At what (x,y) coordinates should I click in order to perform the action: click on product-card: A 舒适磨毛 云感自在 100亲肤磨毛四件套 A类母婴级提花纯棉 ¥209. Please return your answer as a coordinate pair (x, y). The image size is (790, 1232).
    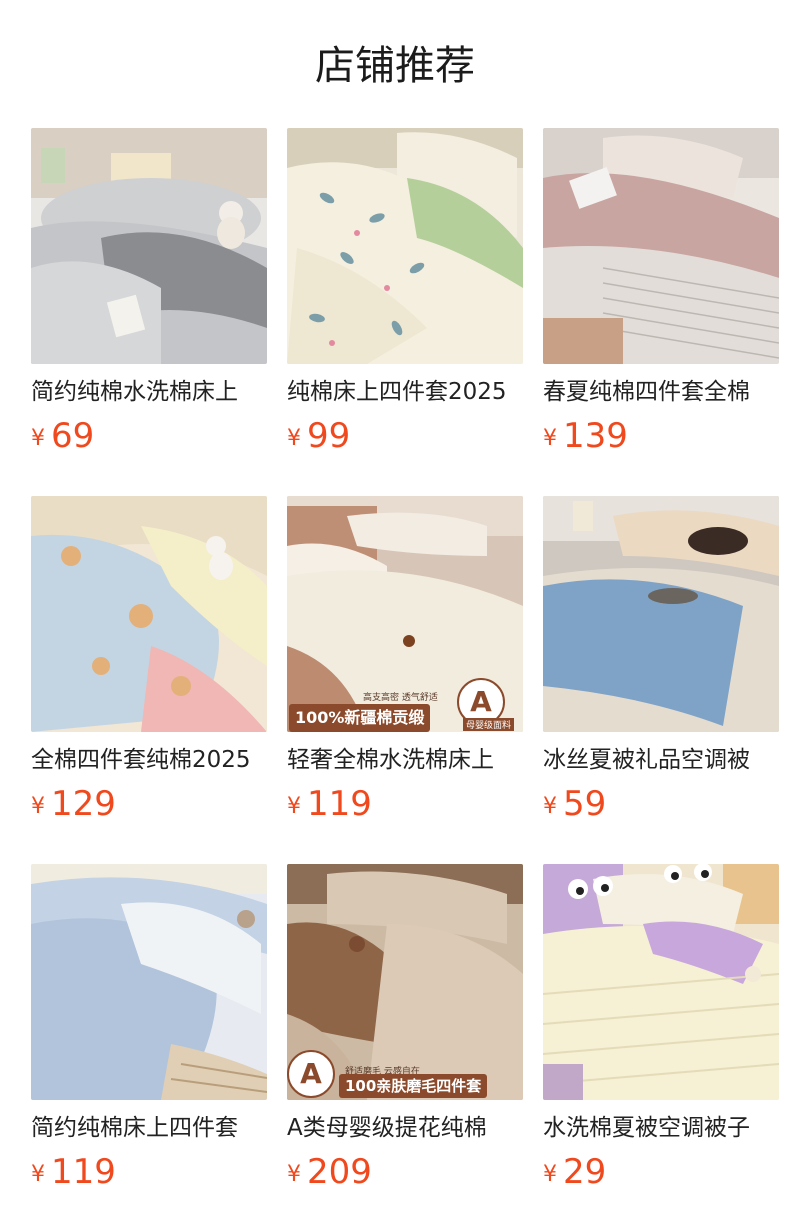
    Looking at the image, I should click on (405, 1029).